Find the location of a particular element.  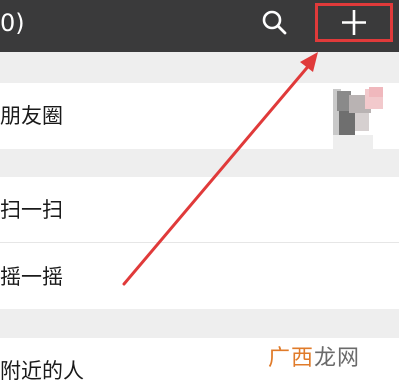

watermark-part2: 龙网 is located at coordinates (337, 358).